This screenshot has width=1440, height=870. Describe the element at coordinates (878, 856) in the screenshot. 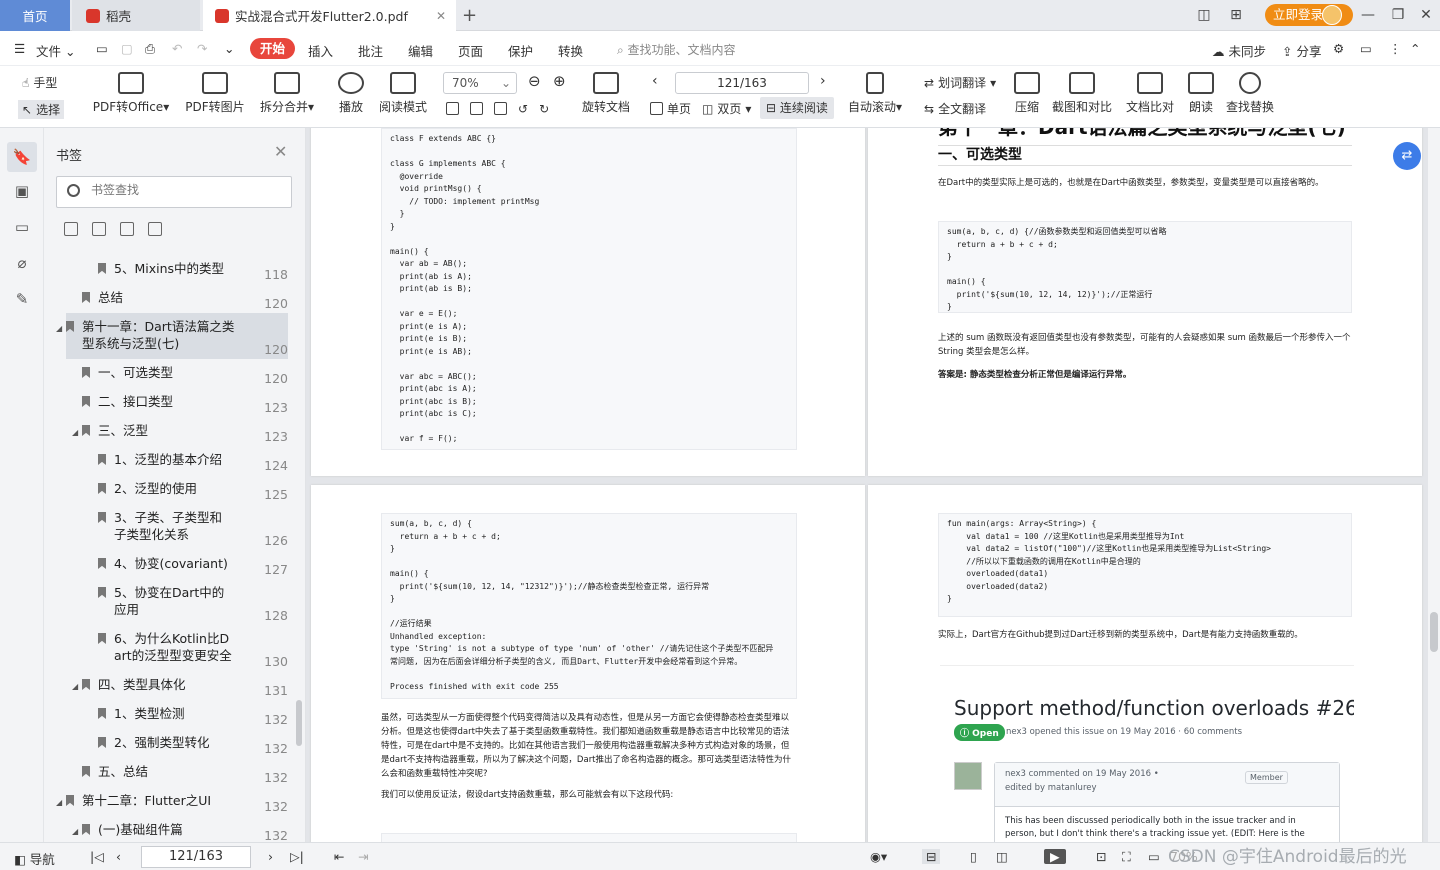

I see `eye-protection-icon: ◉▾` at that location.